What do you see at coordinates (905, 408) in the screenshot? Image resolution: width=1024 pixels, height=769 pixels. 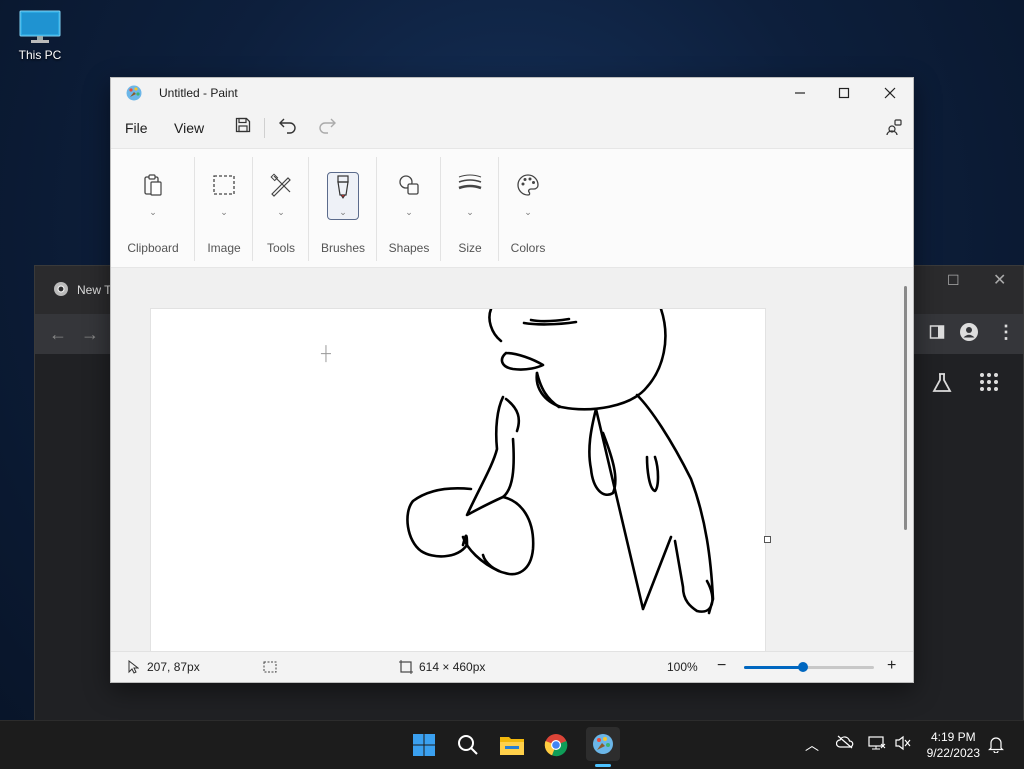 I see `vertical-scrollbar` at bounding box center [905, 408].